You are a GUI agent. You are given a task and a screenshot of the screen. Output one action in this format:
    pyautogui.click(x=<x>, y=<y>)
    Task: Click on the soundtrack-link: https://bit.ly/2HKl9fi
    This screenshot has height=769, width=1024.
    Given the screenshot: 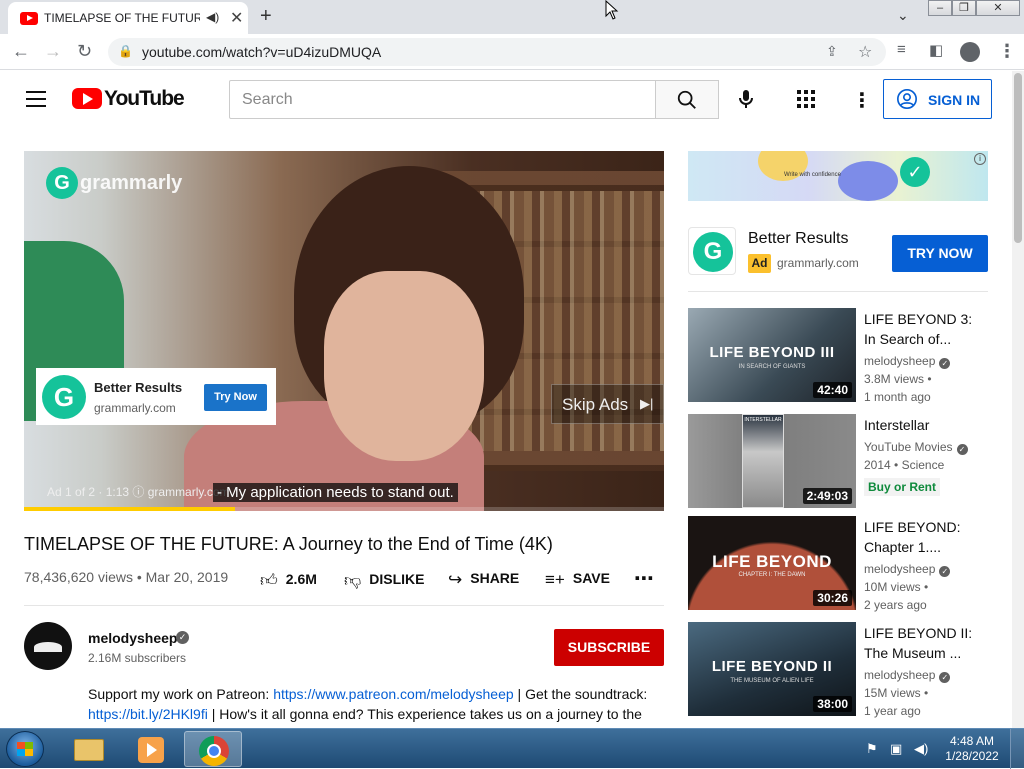 What is the action you would take?
    pyautogui.click(x=148, y=714)
    